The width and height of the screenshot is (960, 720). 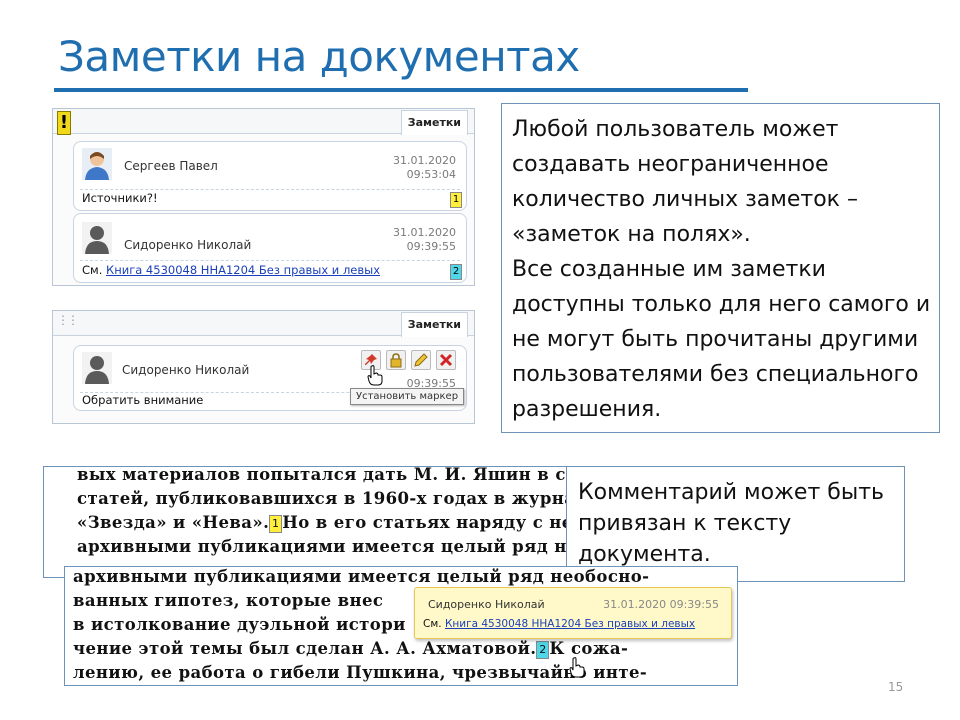 What do you see at coordinates (92, 270) in the screenshot?
I see `note-text-prefix: См.` at bounding box center [92, 270].